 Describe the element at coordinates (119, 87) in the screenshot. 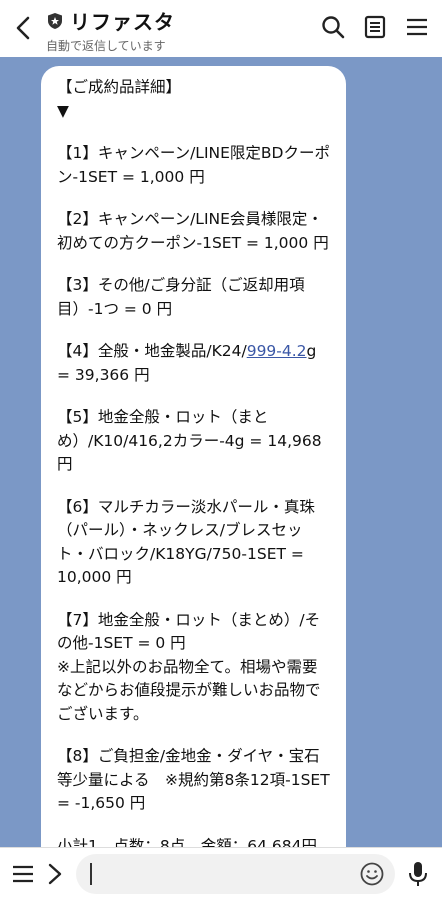

I see `message-heading: 【ご成約品詳細】` at that location.